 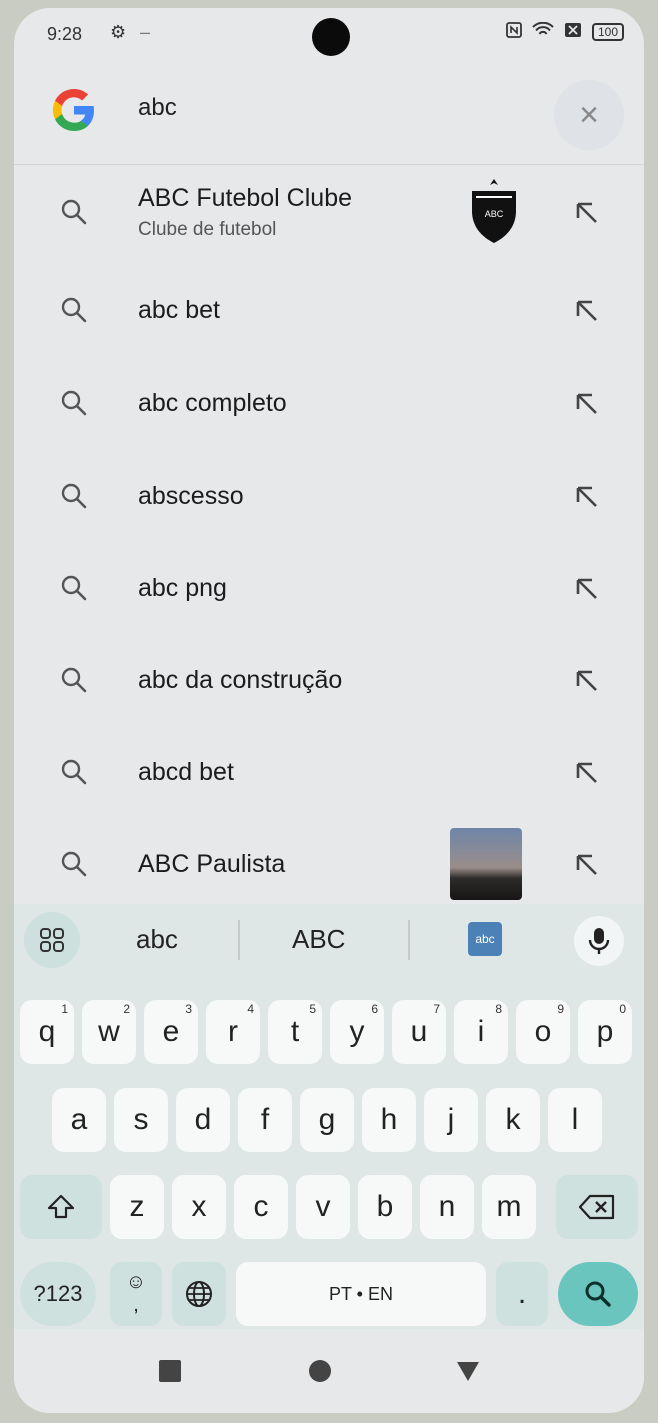 What do you see at coordinates (331, 37) in the screenshot?
I see `front-camera` at bounding box center [331, 37].